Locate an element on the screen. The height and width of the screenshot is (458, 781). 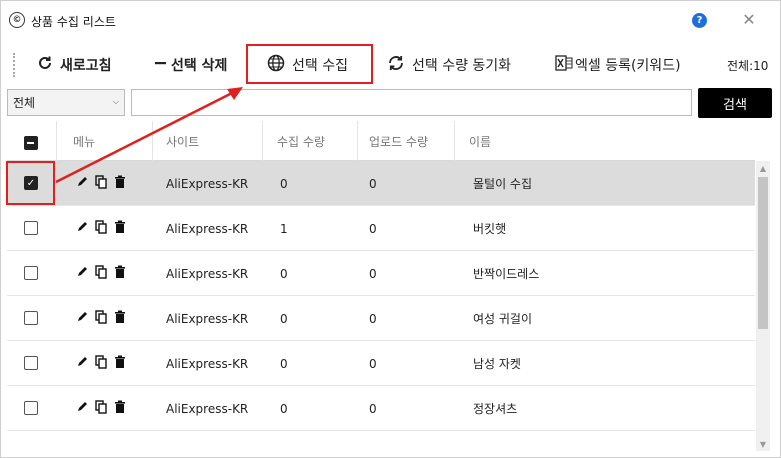
delete-selected-button: 선택 삭제 is located at coordinates (191, 65).